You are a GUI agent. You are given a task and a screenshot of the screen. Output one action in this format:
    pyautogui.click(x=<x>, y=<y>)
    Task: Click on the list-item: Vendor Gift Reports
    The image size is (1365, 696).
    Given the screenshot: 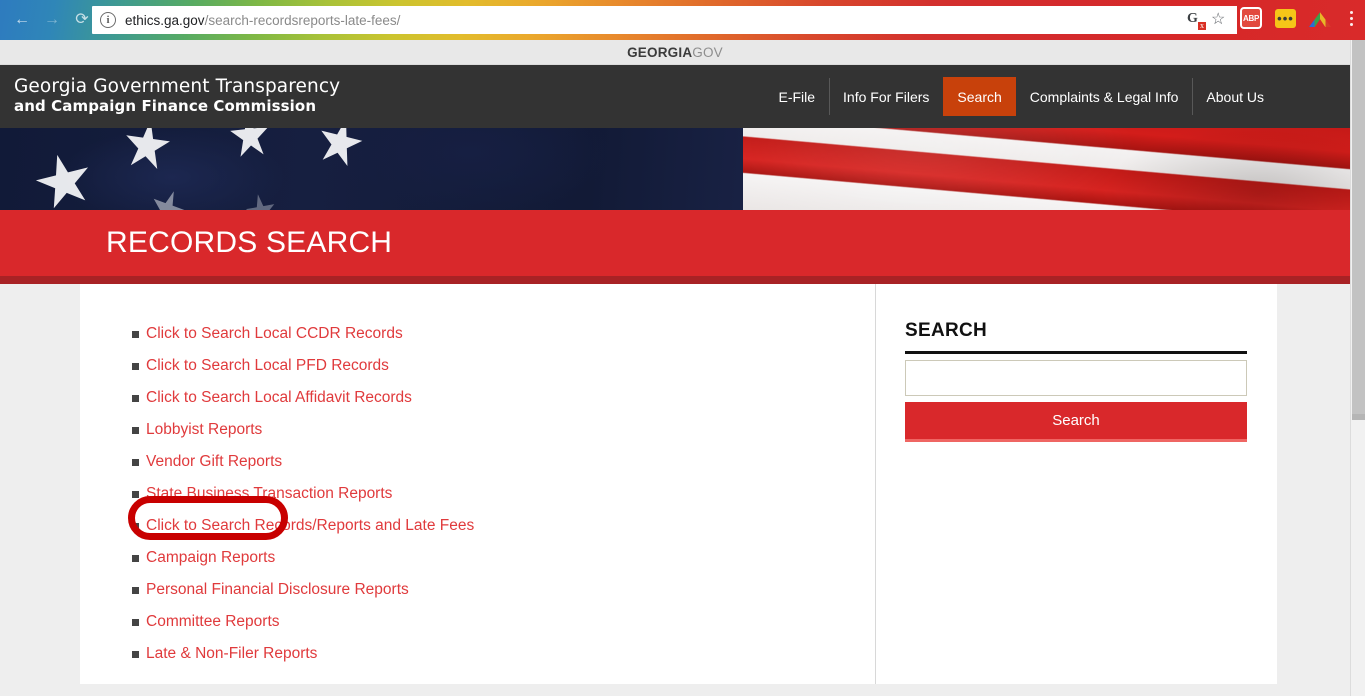 What is the action you would take?
    pyautogui.click(x=477, y=462)
    